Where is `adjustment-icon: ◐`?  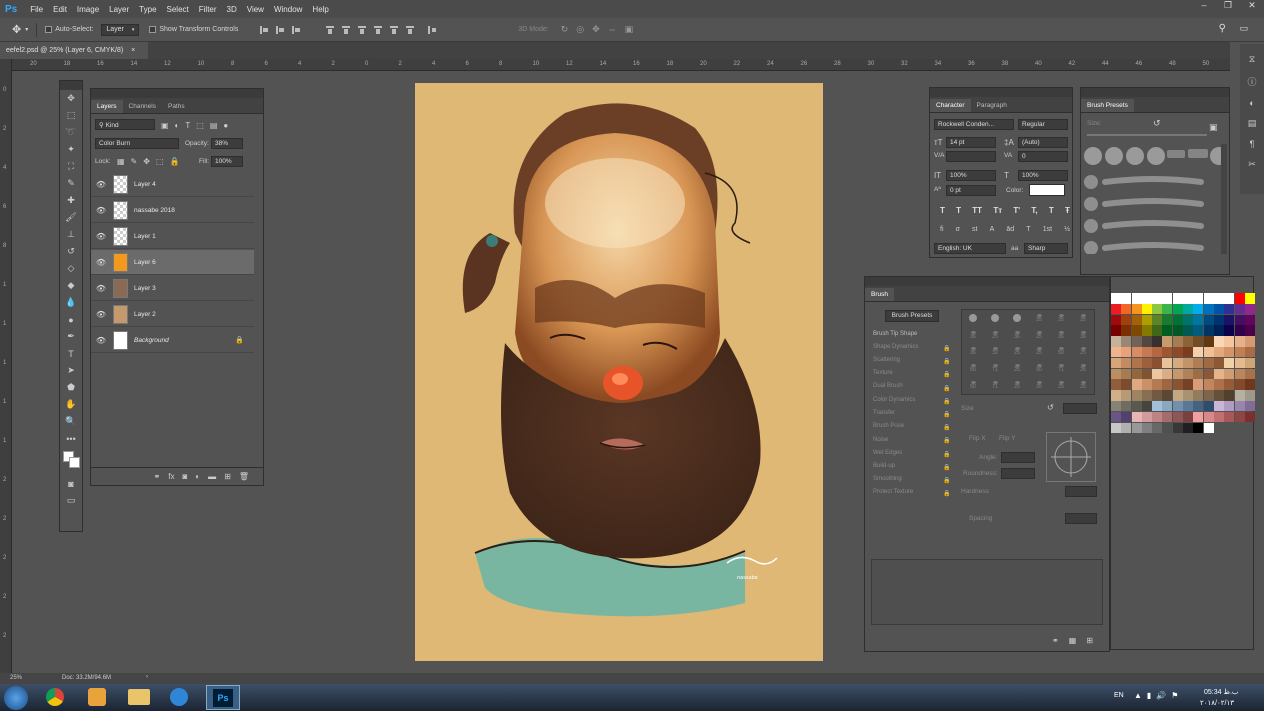 adjustment-icon: ◐ is located at coordinates (197, 476).